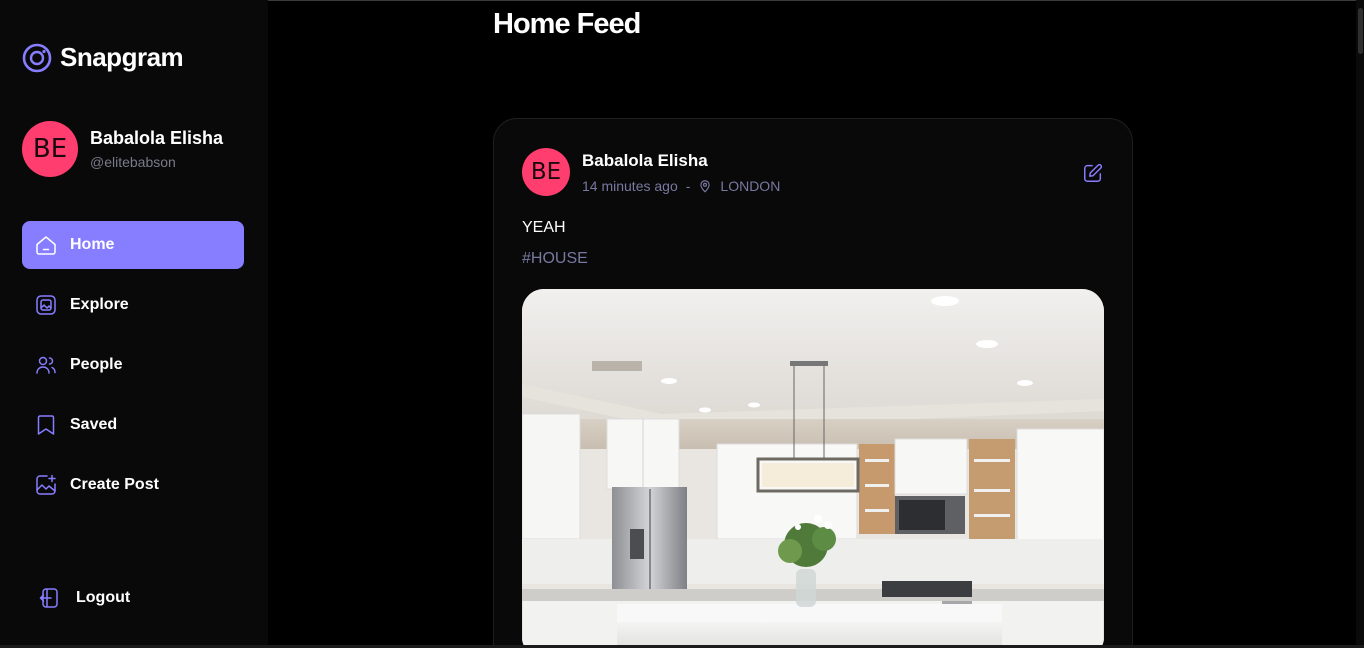 The width and height of the screenshot is (1364, 648). What do you see at coordinates (544, 227) in the screenshot?
I see `post-caption: YEAH` at bounding box center [544, 227].